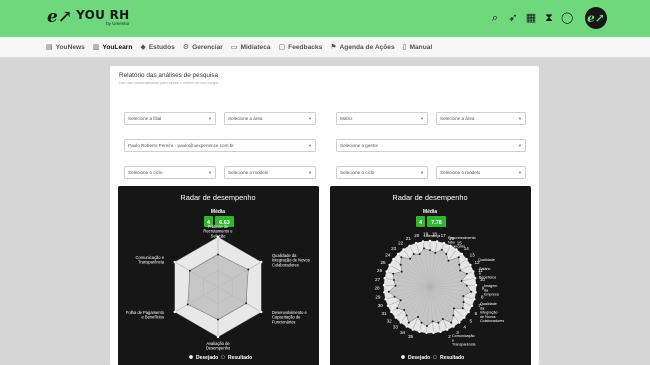 This screenshot has width=650, height=365. Describe the element at coordinates (483, 288) in the screenshot. I see `spoke-number: 9` at that location.